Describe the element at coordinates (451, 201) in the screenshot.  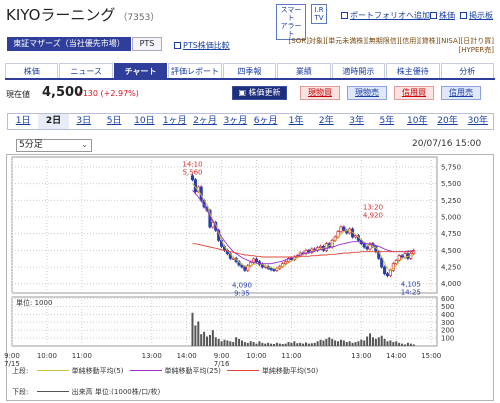
I see `price-tick-label: 5,250` at that location.